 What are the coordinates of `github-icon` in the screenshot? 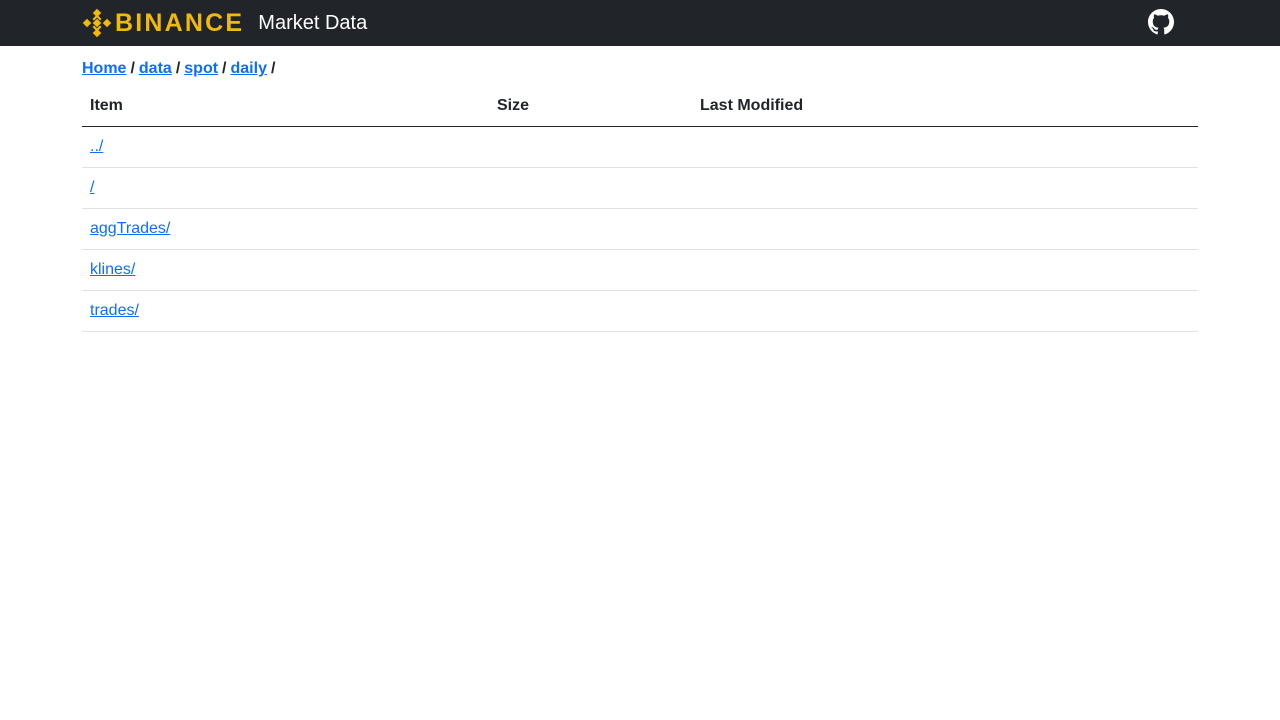 It's located at (1161, 22).